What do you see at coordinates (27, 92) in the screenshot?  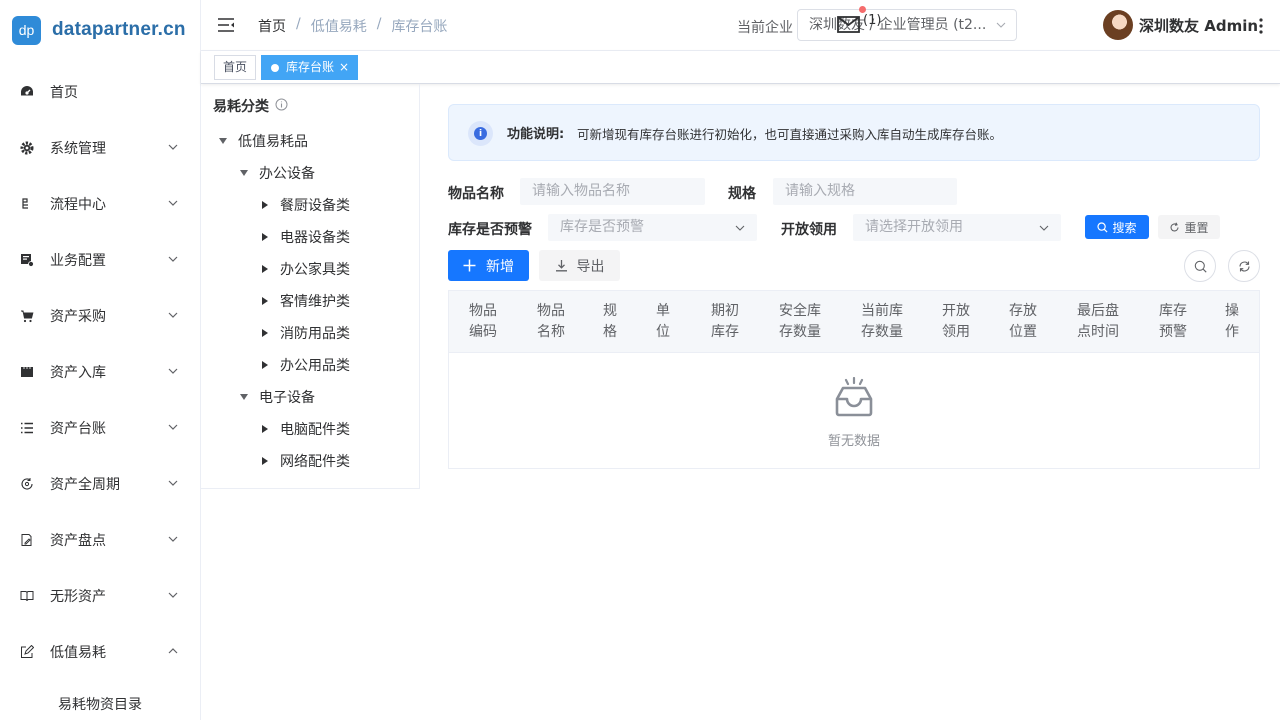 I see `dashboard-icon` at bounding box center [27, 92].